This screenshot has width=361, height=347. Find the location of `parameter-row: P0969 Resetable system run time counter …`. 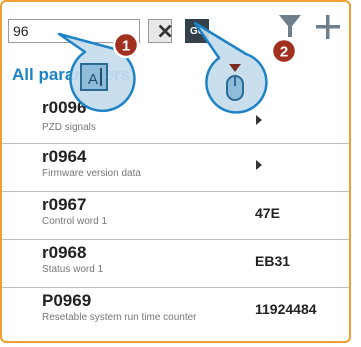

parameter-row: P0969 Resetable system run time counter … is located at coordinates (175, 312).